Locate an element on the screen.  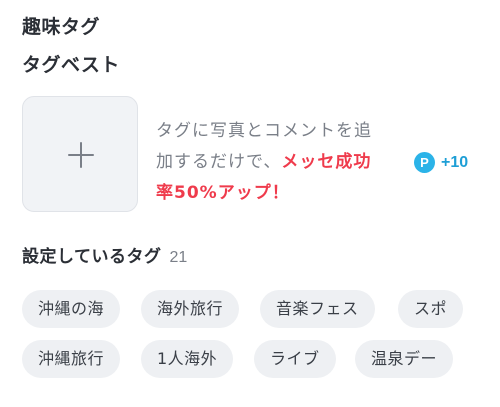
points-icon: P is located at coordinates (424, 162).